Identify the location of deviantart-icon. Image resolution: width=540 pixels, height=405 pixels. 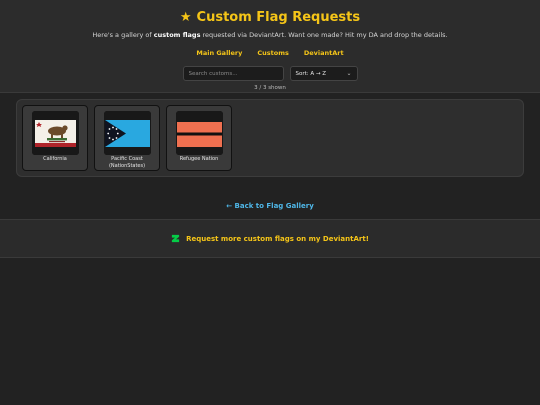
(175, 238).